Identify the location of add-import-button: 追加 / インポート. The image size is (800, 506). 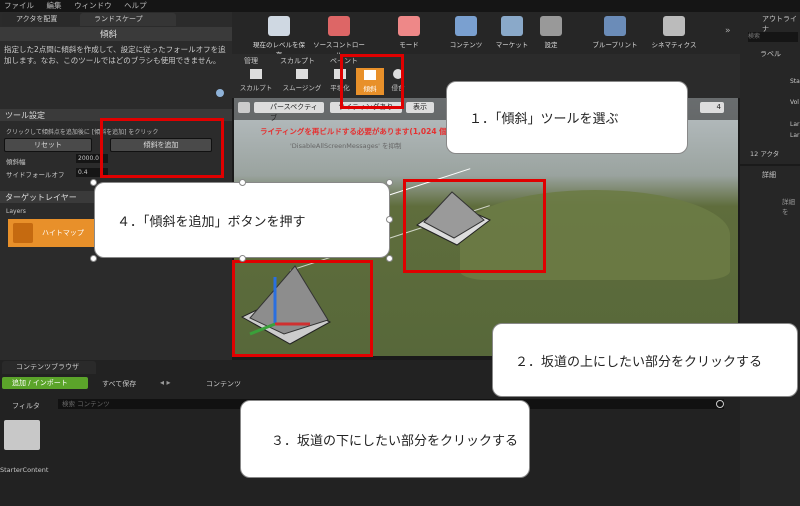
(45, 383).